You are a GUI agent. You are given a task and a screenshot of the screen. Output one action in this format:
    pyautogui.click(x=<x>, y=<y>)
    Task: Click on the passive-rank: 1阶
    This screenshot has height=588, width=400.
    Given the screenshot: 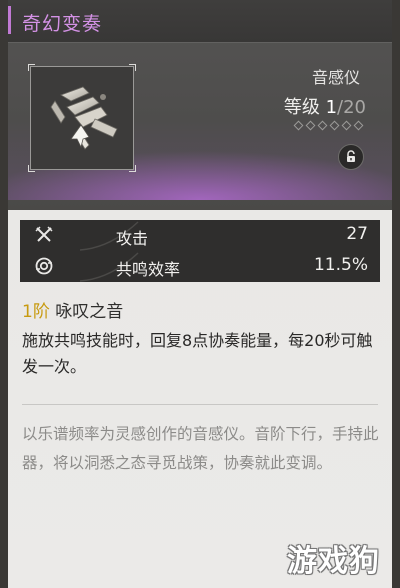 What is the action you would take?
    pyautogui.click(x=36, y=312)
    